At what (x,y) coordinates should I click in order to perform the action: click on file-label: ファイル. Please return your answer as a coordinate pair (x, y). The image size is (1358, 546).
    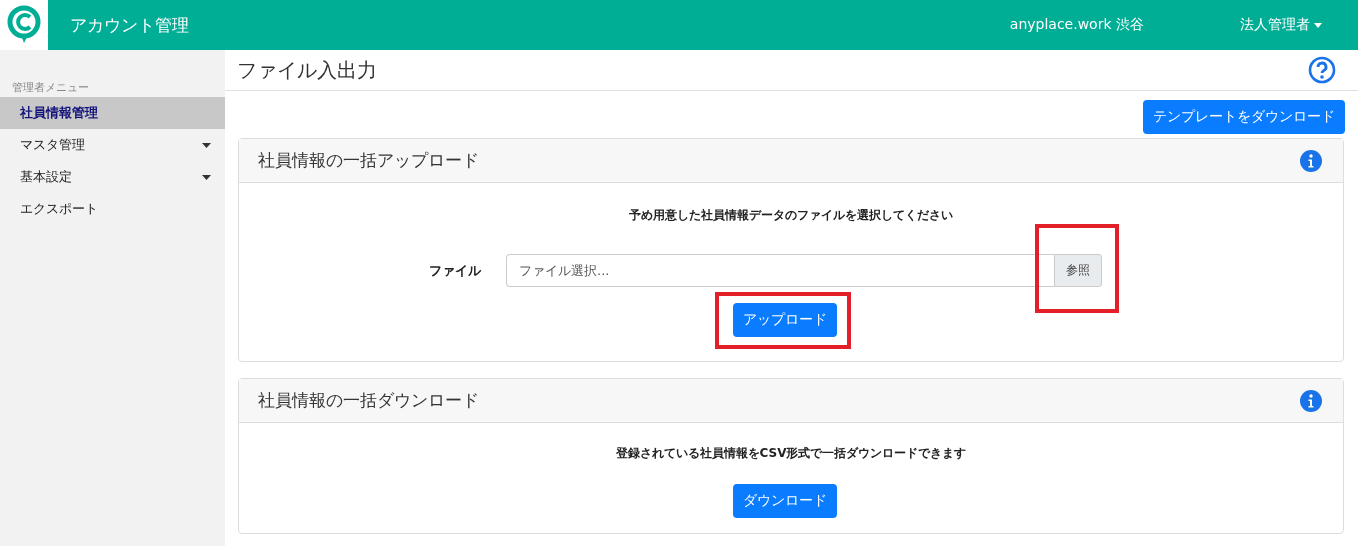
    Looking at the image, I should click on (455, 270).